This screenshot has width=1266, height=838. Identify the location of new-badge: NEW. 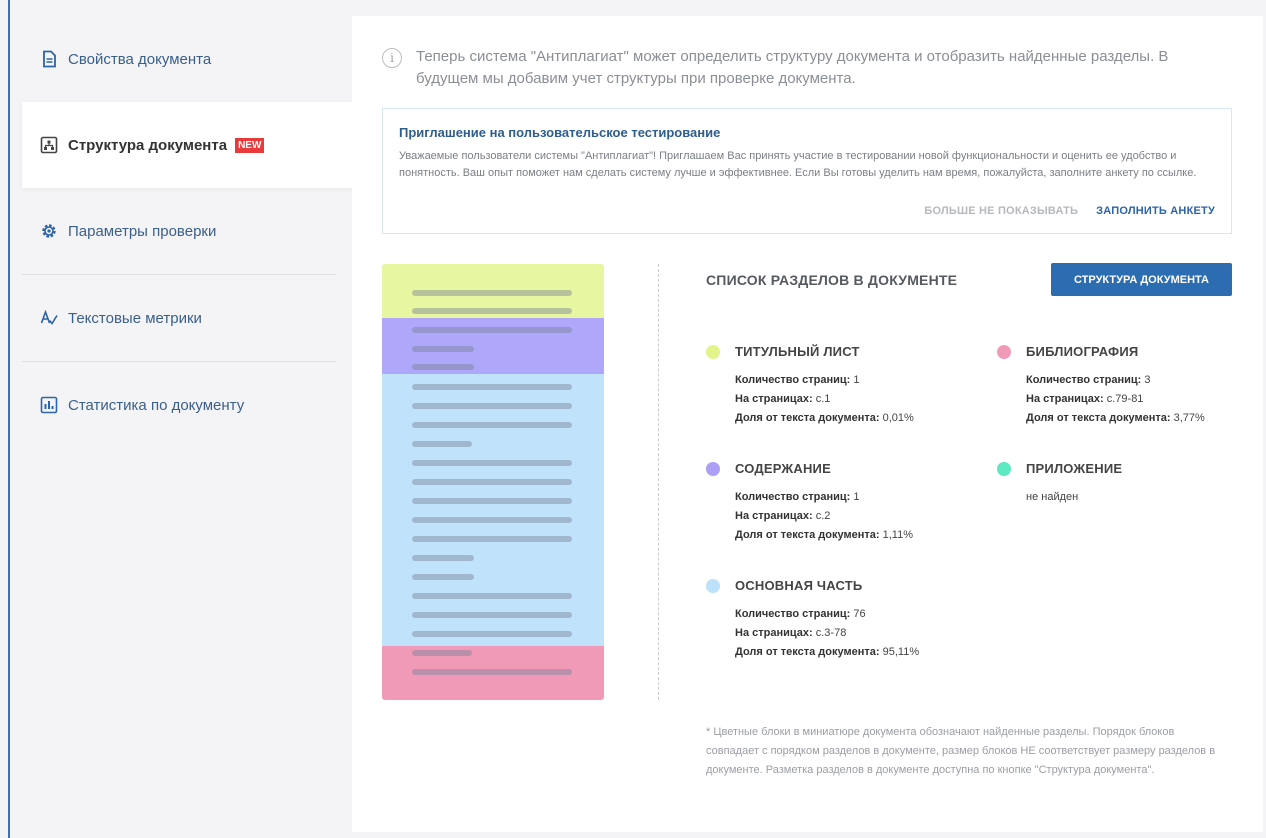
(250, 145).